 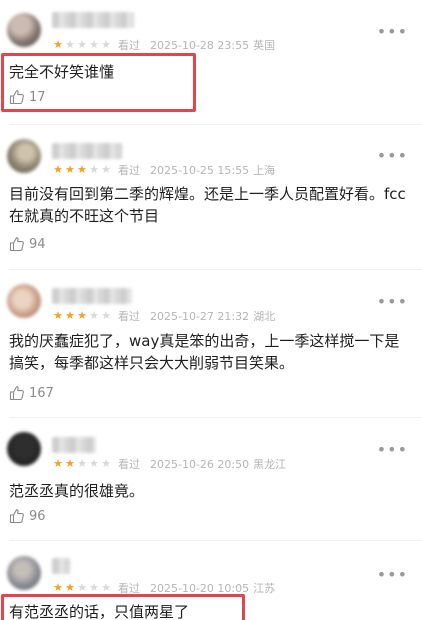 I want to click on review-location: 上海, so click(x=264, y=170).